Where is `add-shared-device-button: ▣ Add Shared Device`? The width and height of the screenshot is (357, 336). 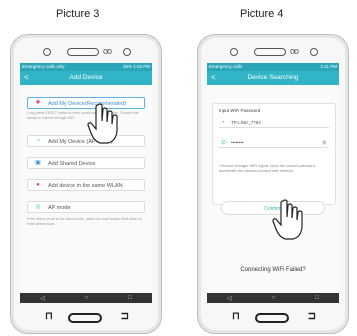
add-shared-device-button: ▣ Add Shared Device is located at coordinates (86, 163).